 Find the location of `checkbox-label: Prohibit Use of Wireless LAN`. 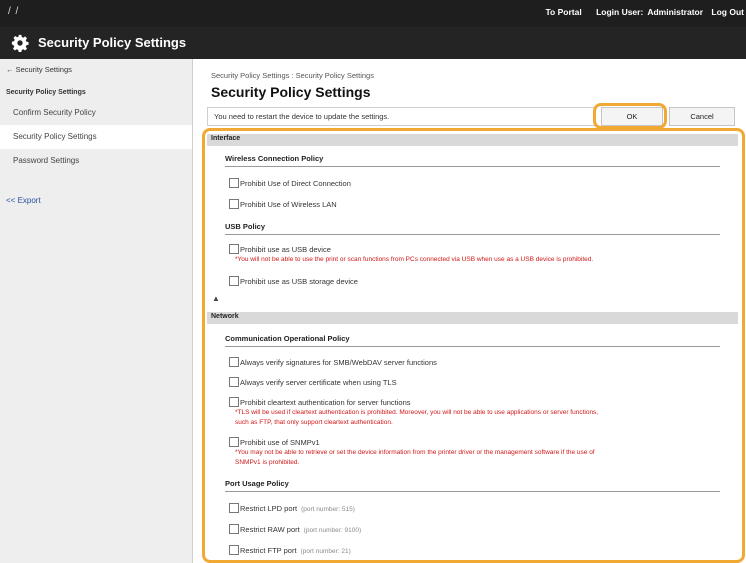

checkbox-label: Prohibit Use of Wireless LAN is located at coordinates (288, 204).